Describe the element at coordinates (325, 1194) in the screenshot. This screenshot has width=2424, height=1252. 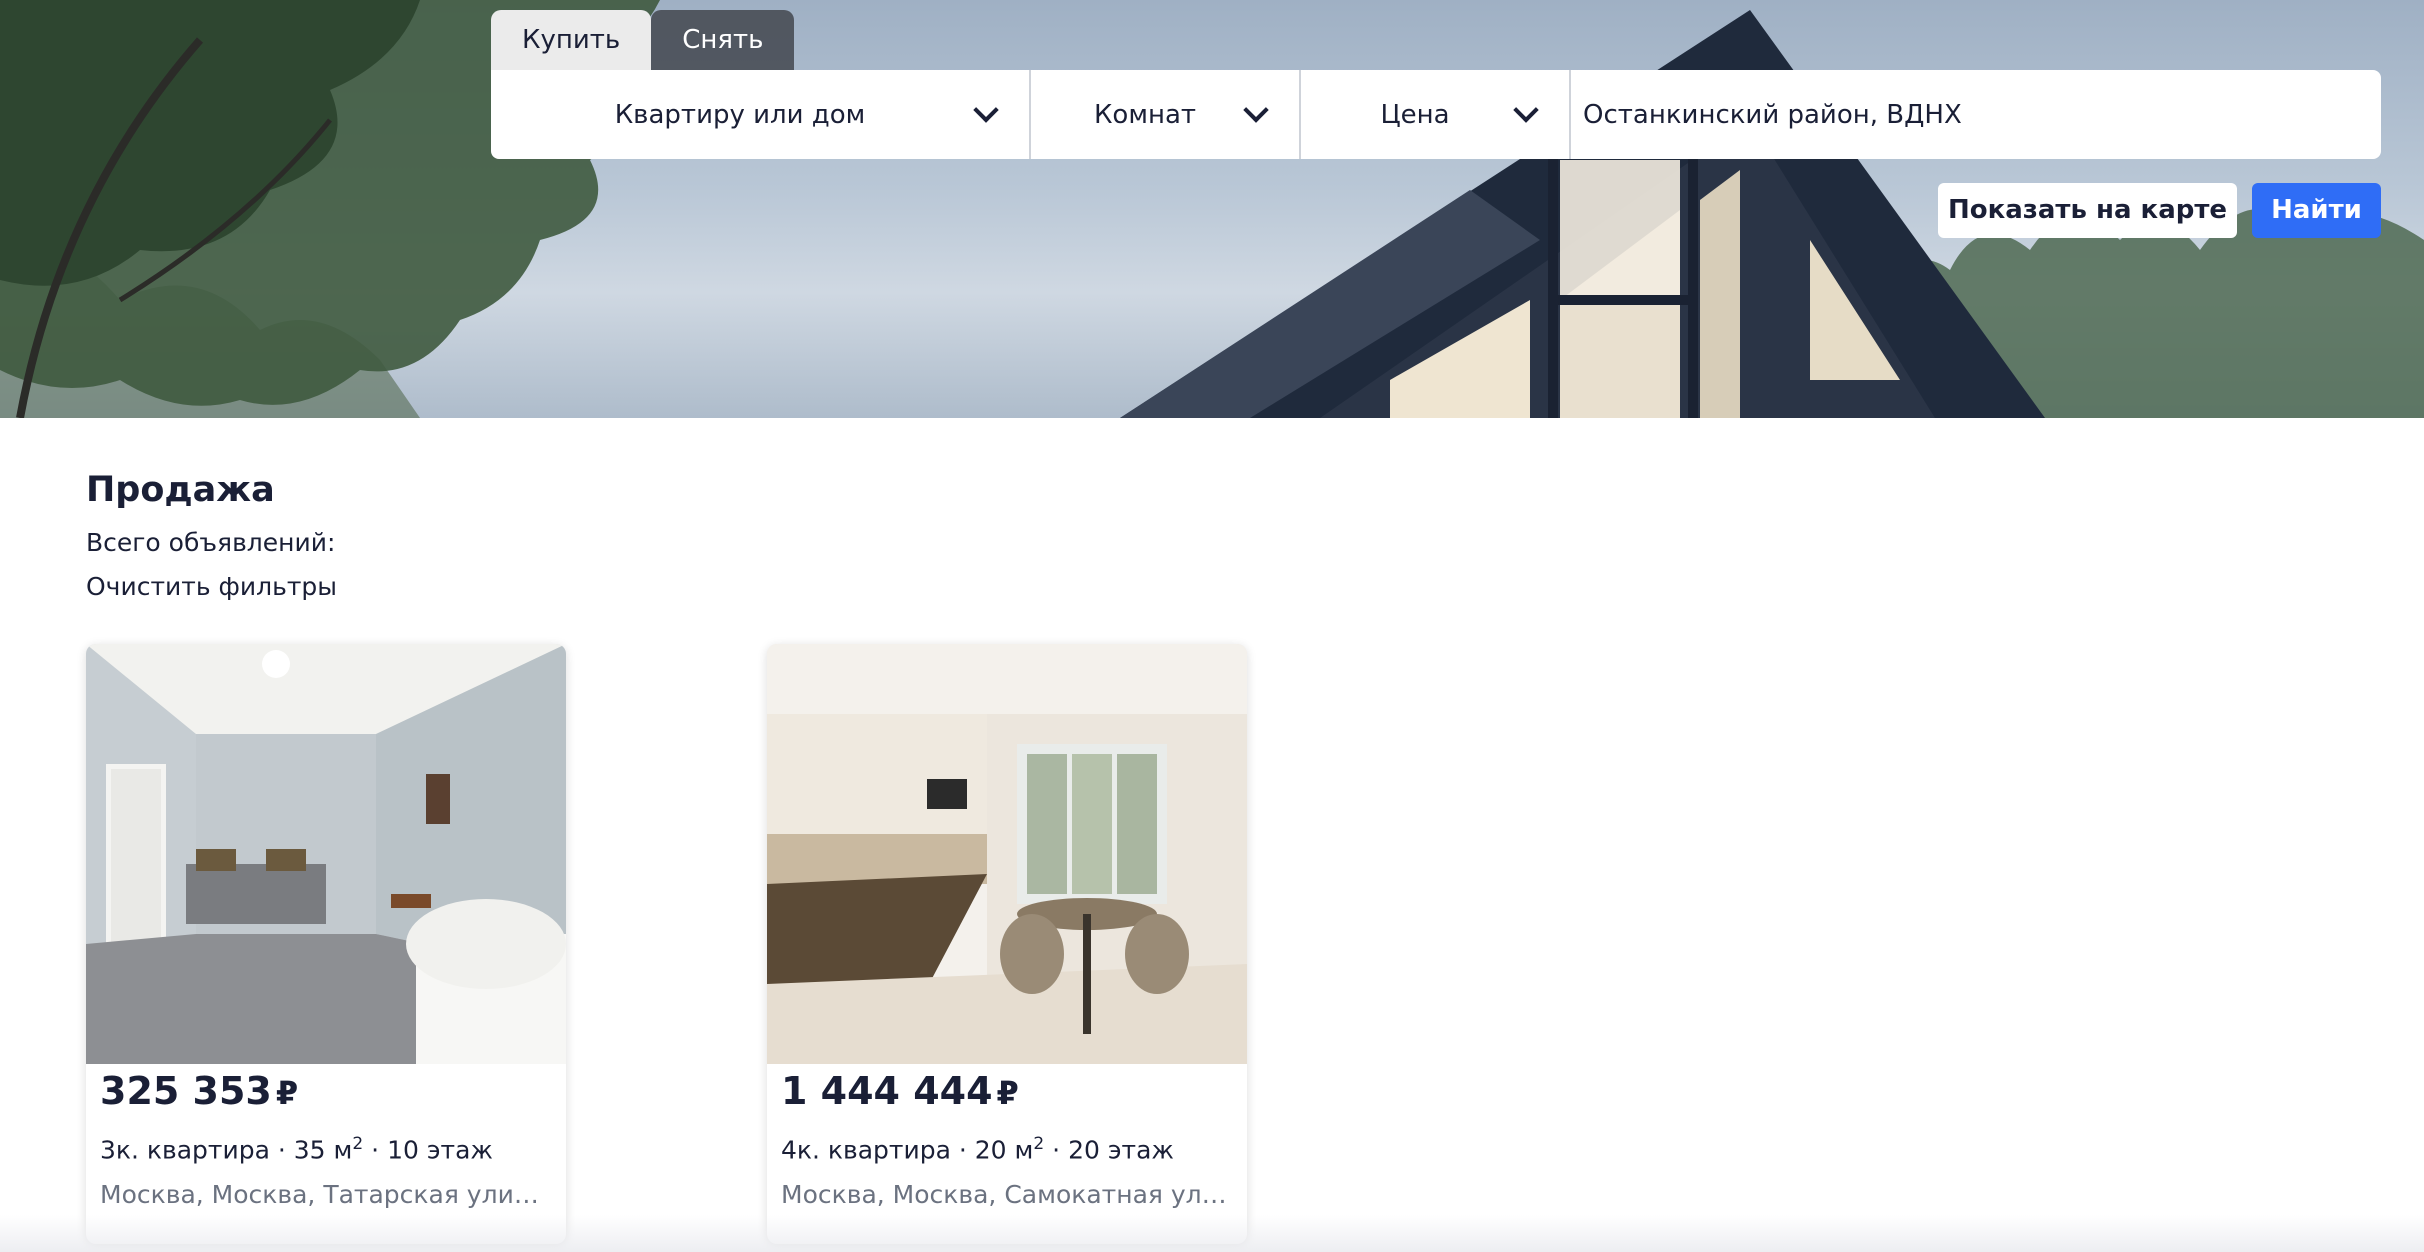
I see `listing-address: Москва, Москва, Татарская улица, 22` at that location.